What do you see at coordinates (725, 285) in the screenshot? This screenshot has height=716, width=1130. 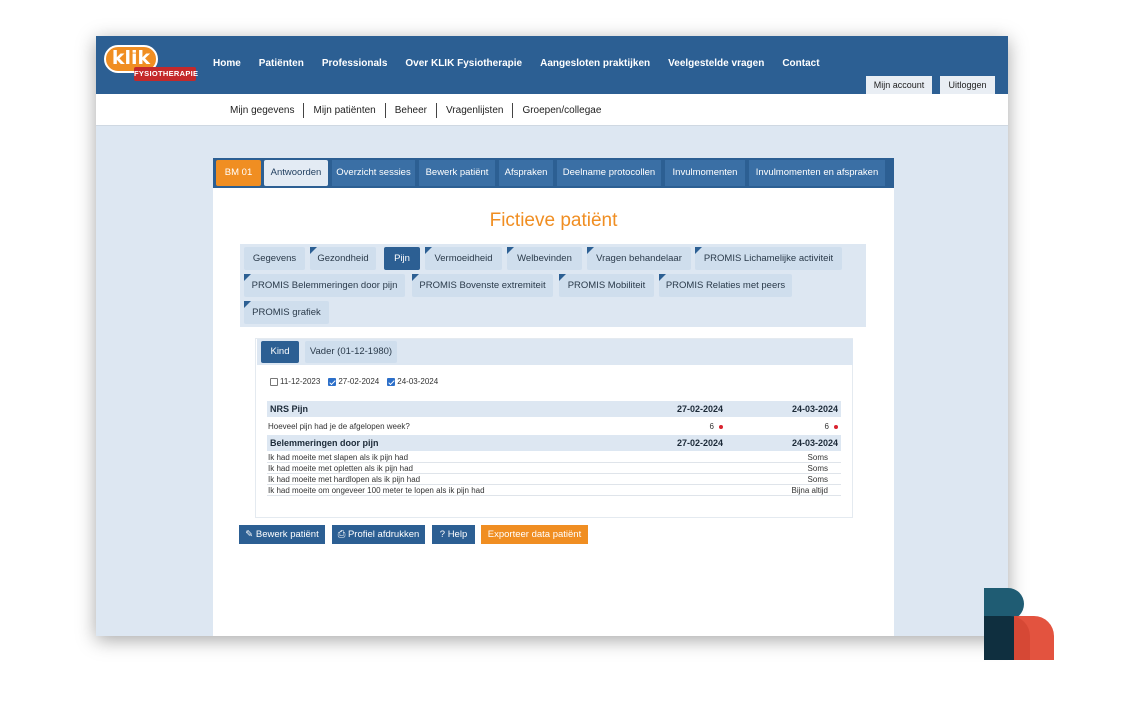 I see `qtab-promis-relaties-met-peers: PROMIS Relaties met peers` at bounding box center [725, 285].